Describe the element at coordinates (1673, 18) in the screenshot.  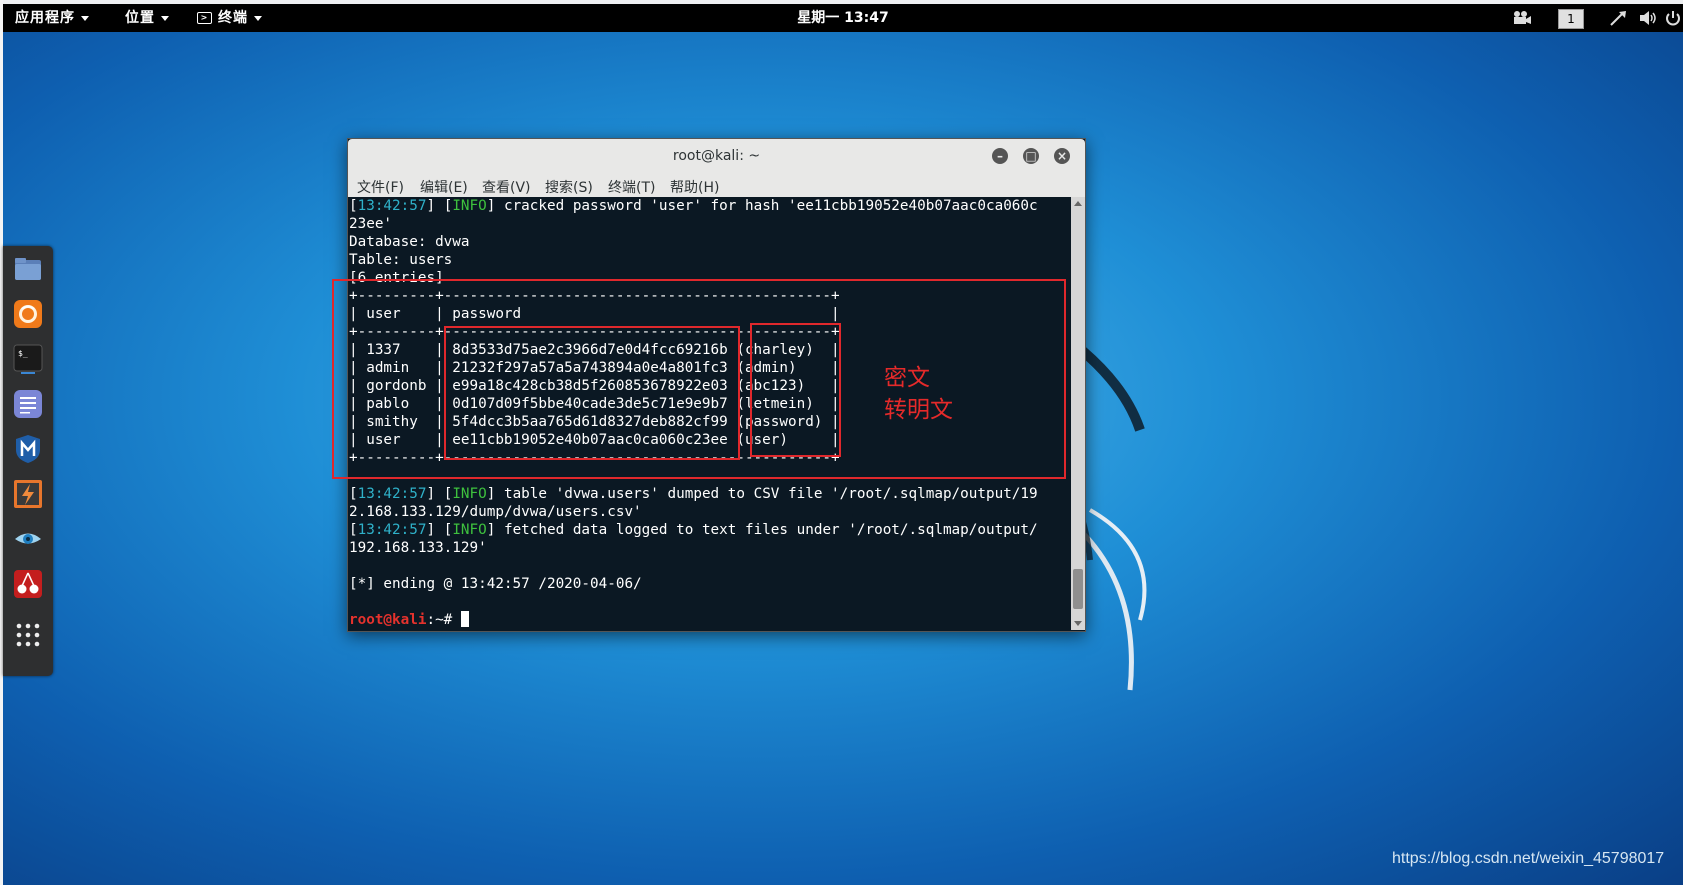
I see `power-icon` at that location.